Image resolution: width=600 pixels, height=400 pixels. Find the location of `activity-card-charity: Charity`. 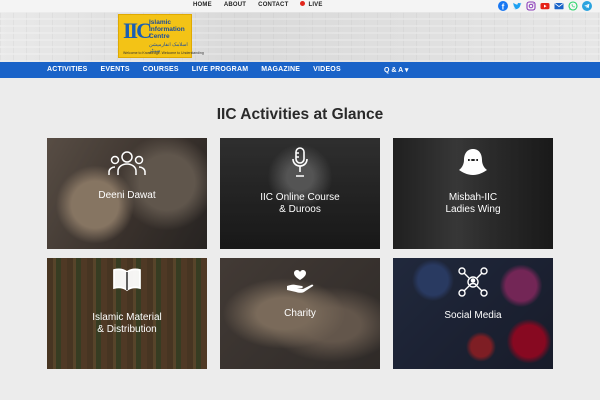

activity-card-charity: Charity is located at coordinates (300, 313).